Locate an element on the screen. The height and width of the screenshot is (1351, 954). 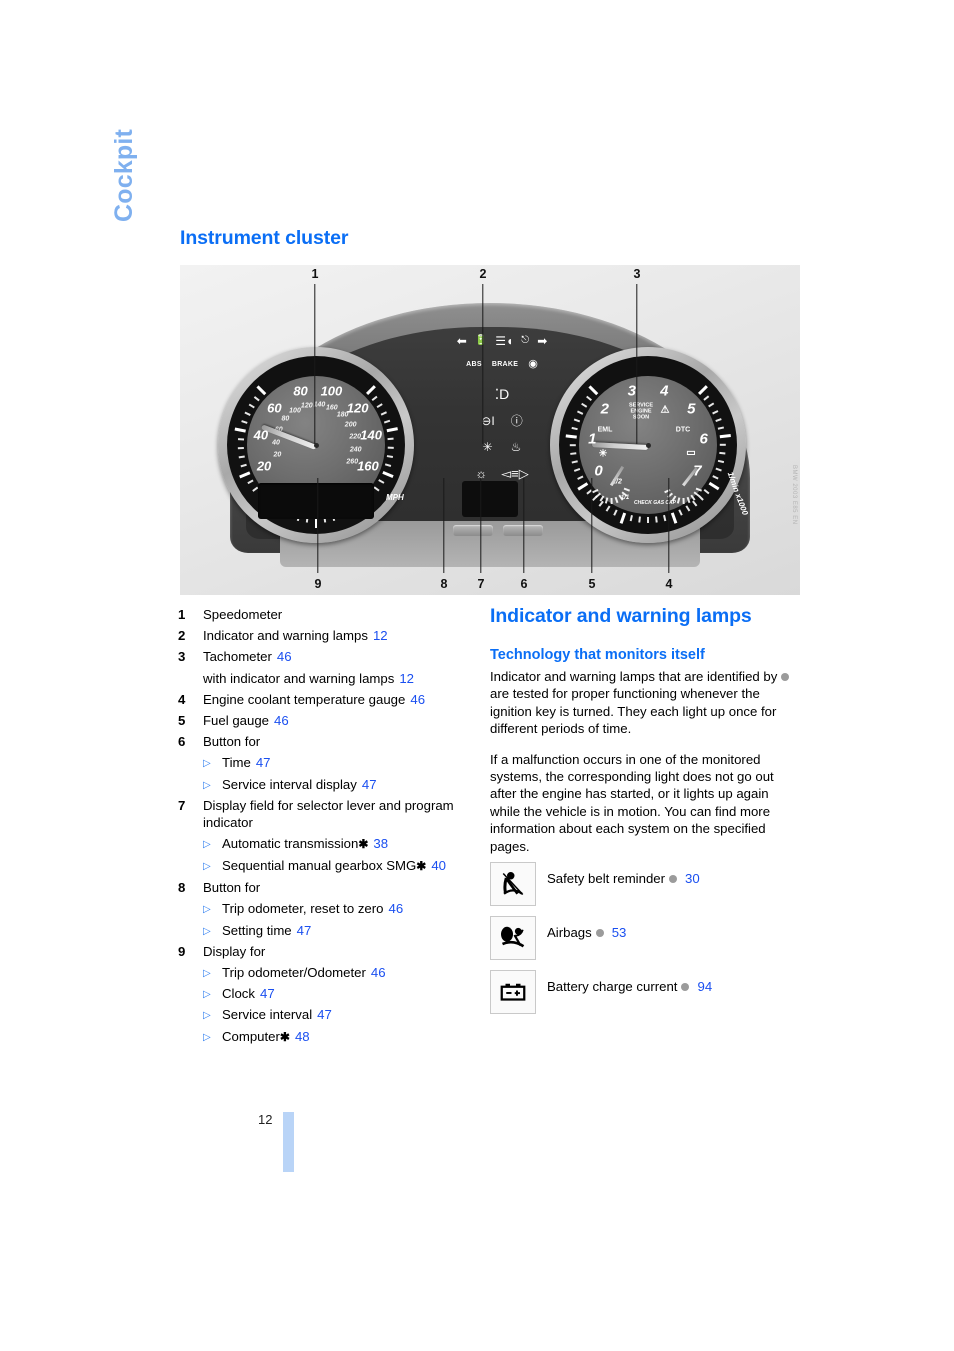
battery-icon is located at coordinates (513, 992).